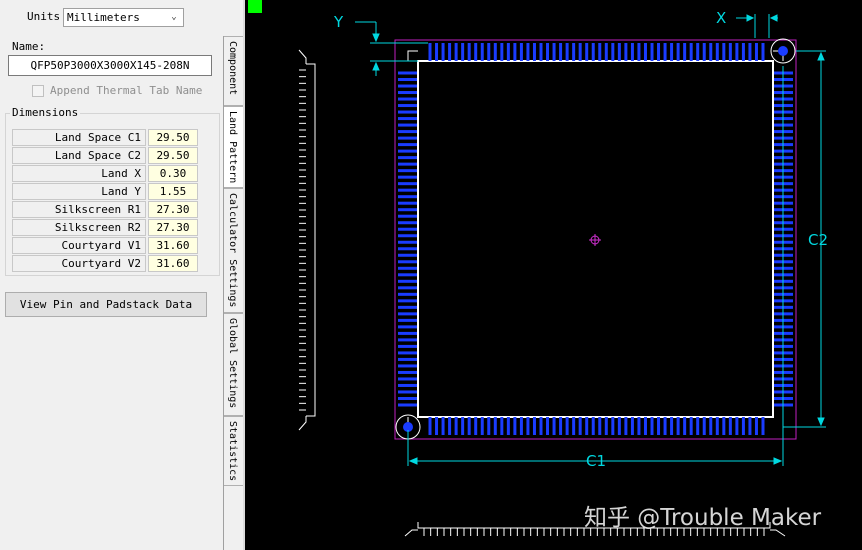  Describe the element at coordinates (173, 173) in the screenshot. I see `dimension-value: 0.30` at that location.